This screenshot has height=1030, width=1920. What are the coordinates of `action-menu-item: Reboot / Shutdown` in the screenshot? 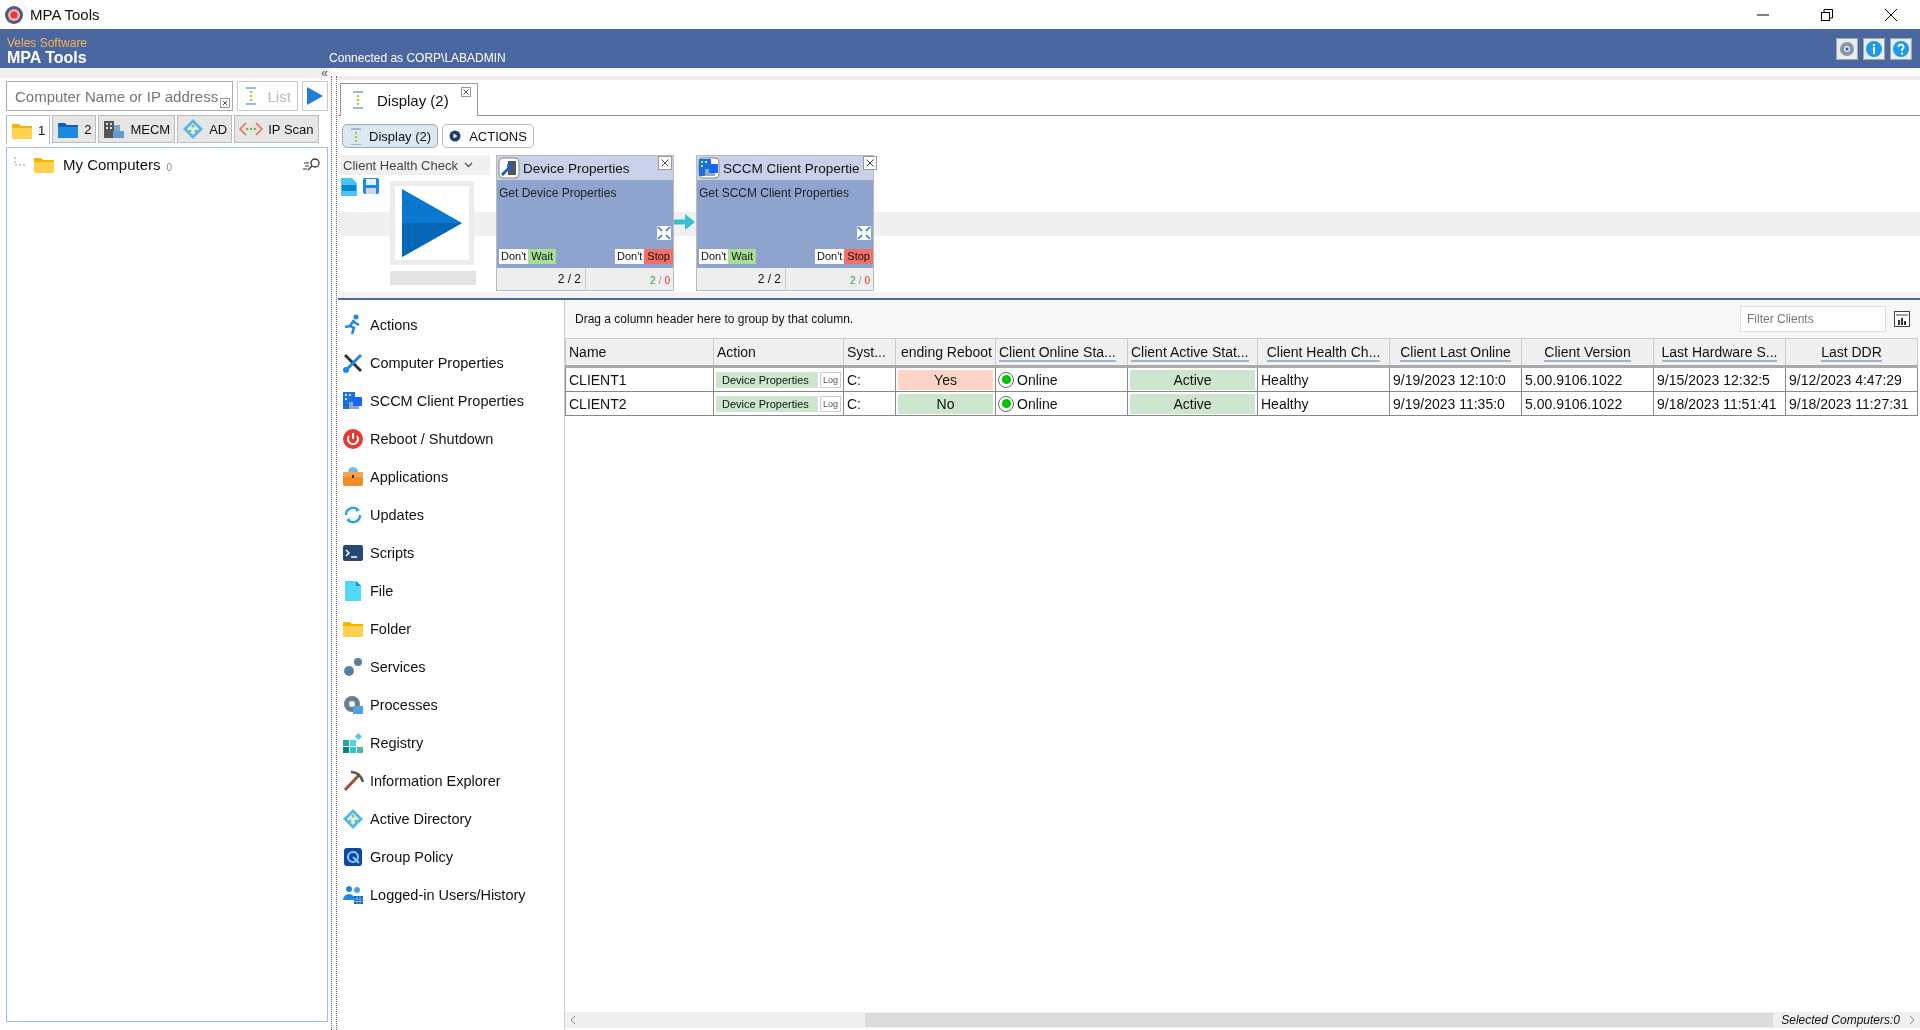 It's located at (453, 439).